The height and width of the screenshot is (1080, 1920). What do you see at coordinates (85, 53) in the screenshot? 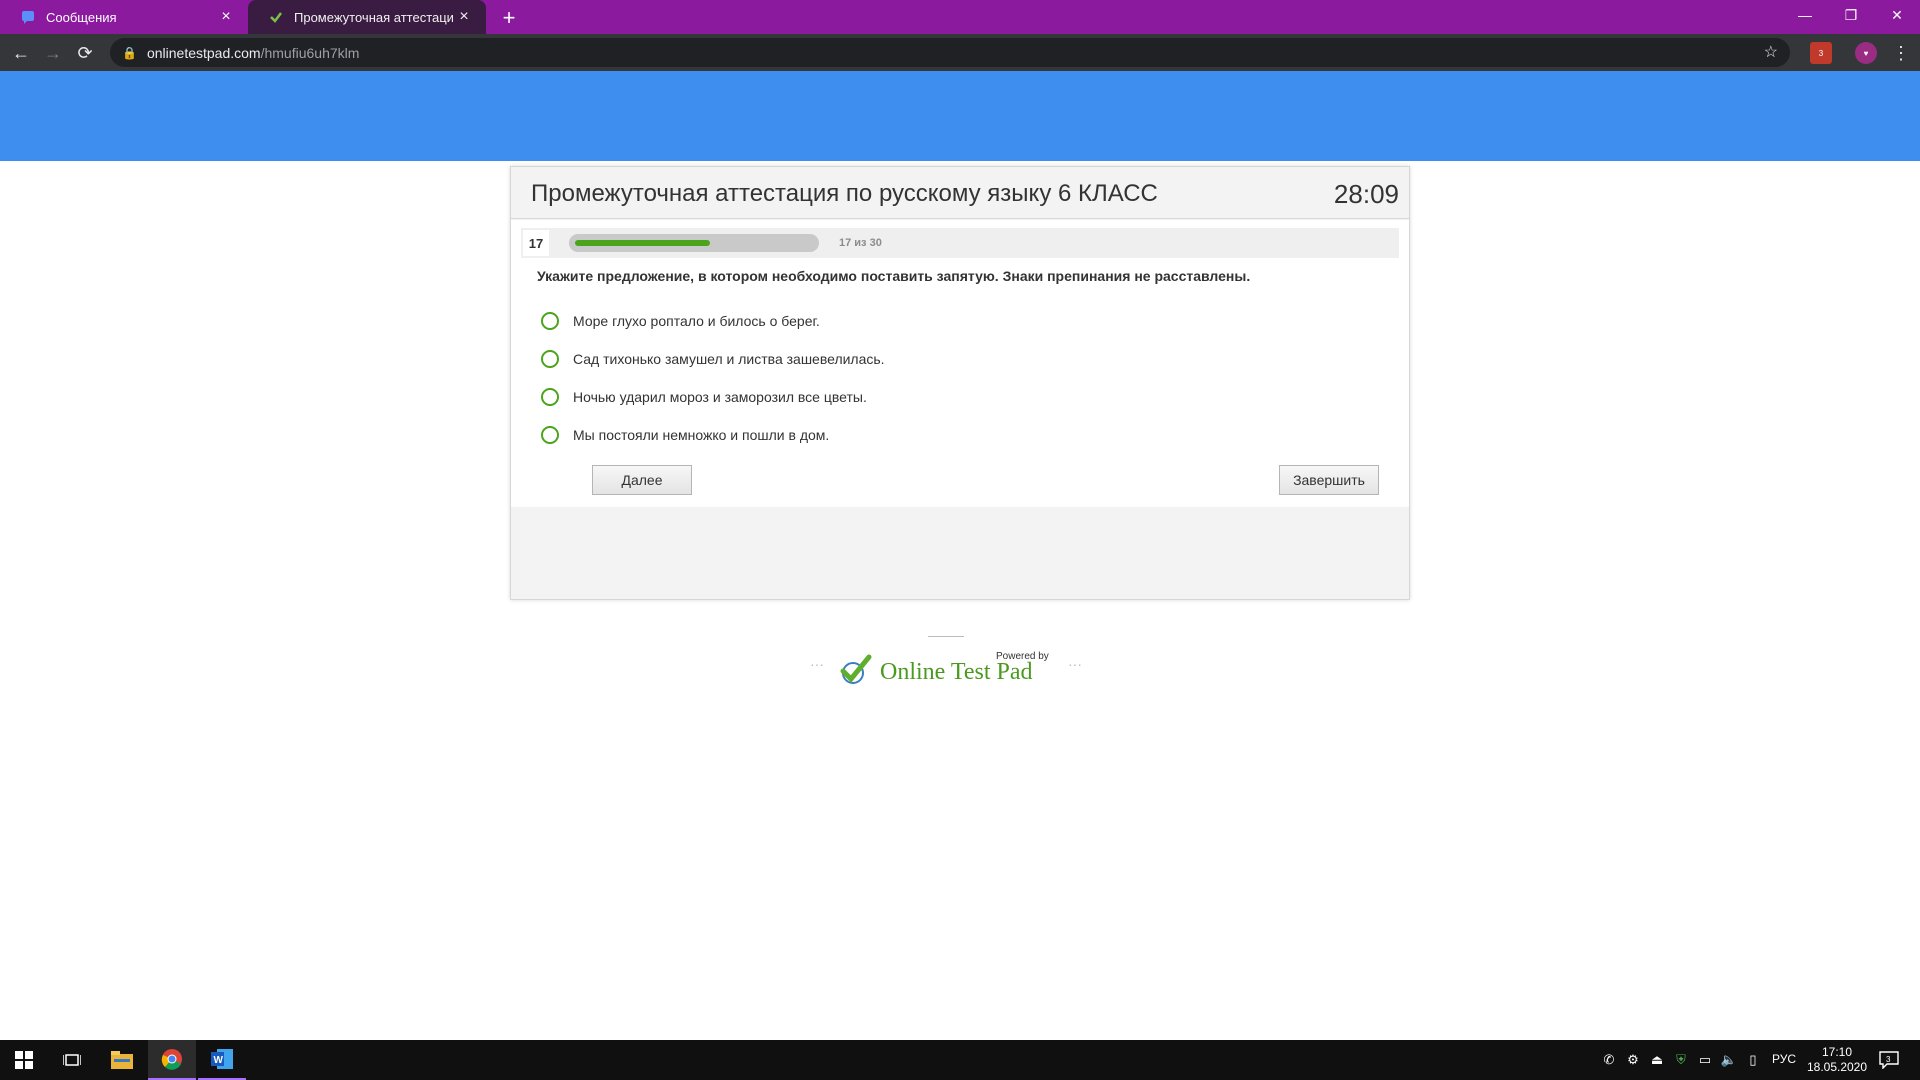
I see `reload-icon: ⟳` at bounding box center [85, 53].